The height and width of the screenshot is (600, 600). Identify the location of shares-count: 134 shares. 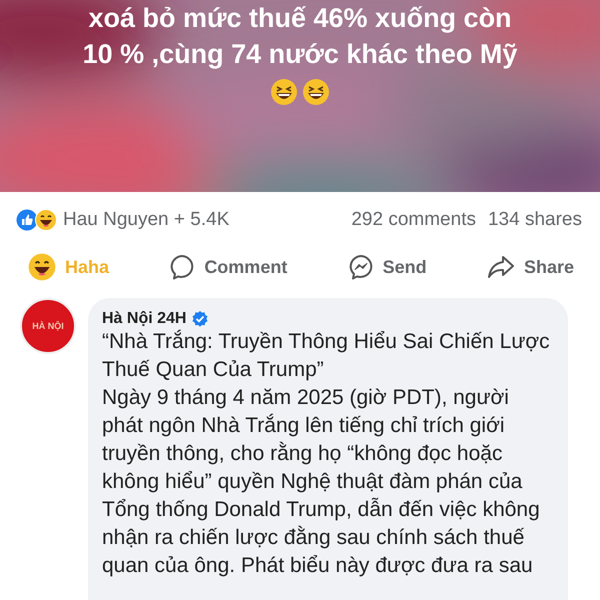
(535, 220).